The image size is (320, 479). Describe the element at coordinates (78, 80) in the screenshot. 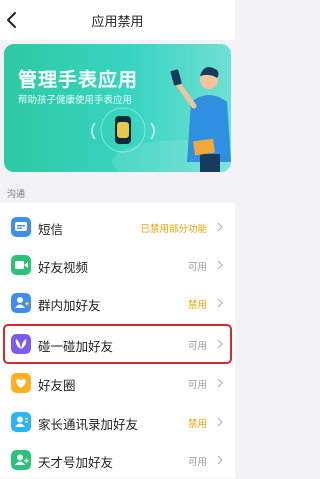

I see `banner-title: 管理手表应用` at that location.